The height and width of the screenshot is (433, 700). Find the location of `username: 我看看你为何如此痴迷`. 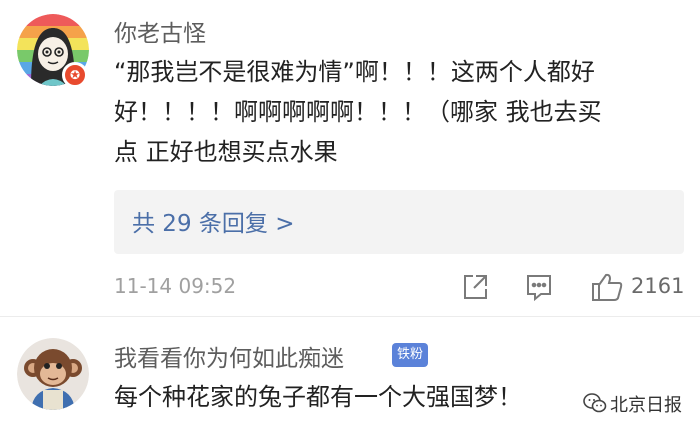

username: 我看看你为何如此痴迷 is located at coordinates (229, 356).